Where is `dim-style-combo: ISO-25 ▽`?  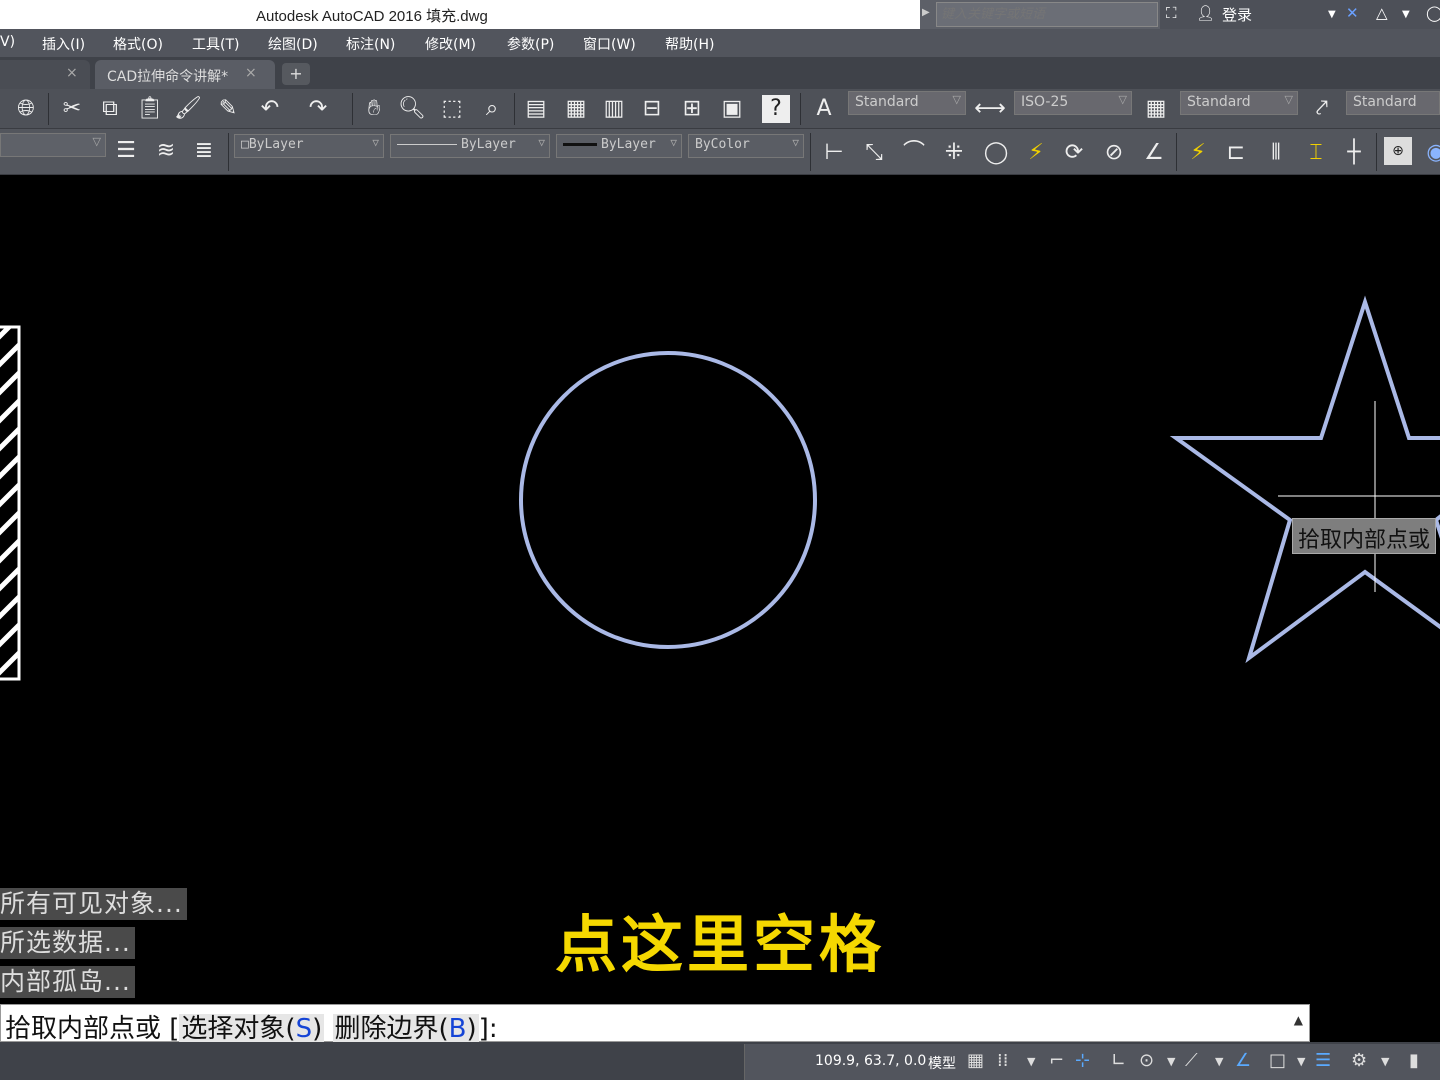 dim-style-combo: ISO-25 ▽ is located at coordinates (1073, 103).